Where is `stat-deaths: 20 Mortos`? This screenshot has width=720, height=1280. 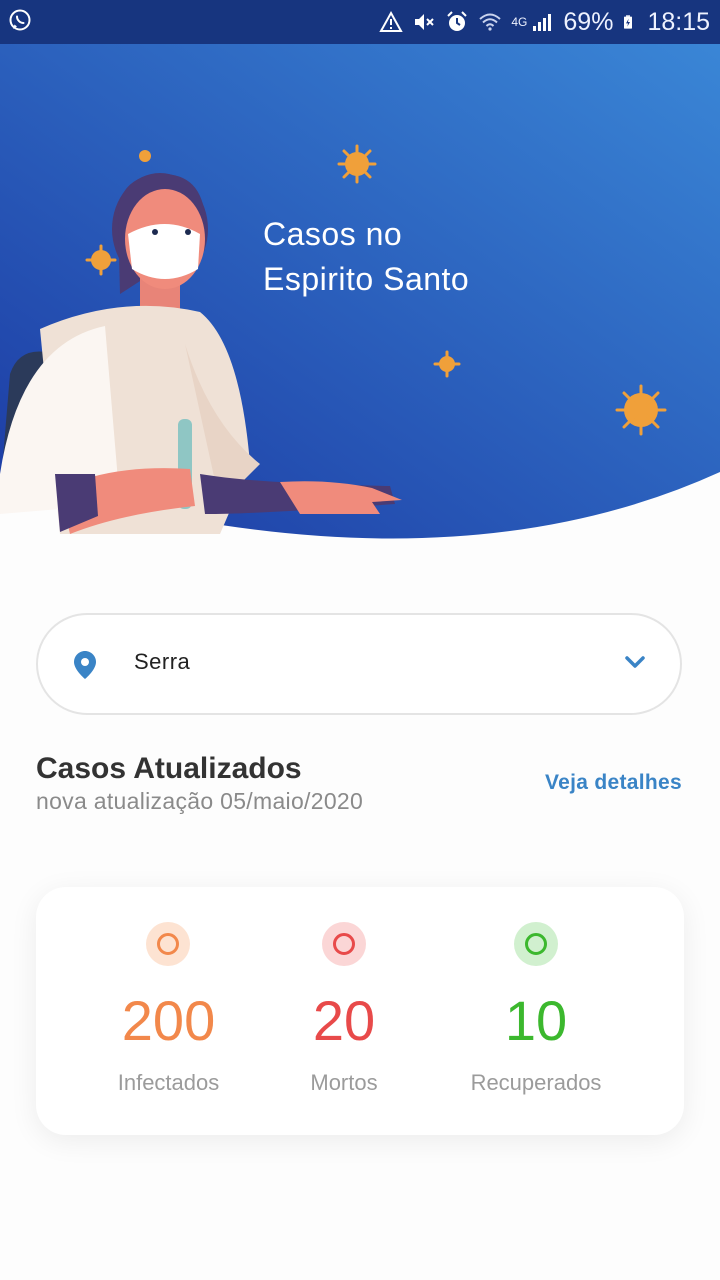 stat-deaths: 20 Mortos is located at coordinates (344, 1011).